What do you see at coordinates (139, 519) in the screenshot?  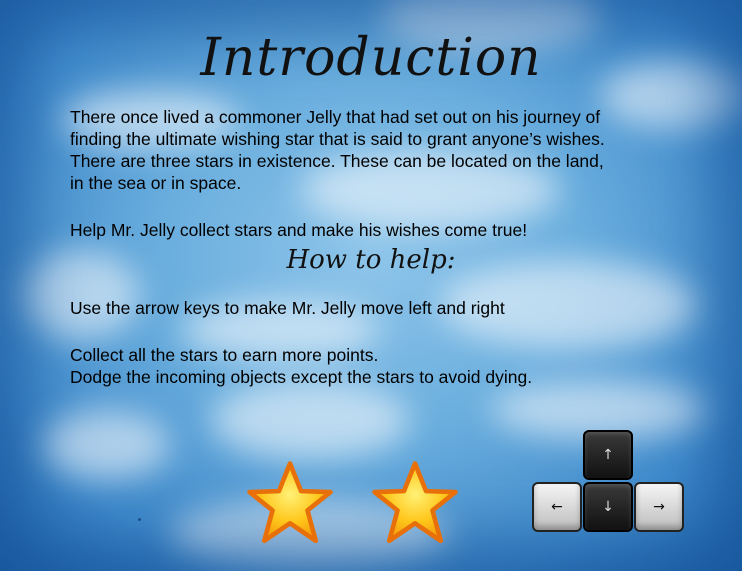 I see `speck` at bounding box center [139, 519].